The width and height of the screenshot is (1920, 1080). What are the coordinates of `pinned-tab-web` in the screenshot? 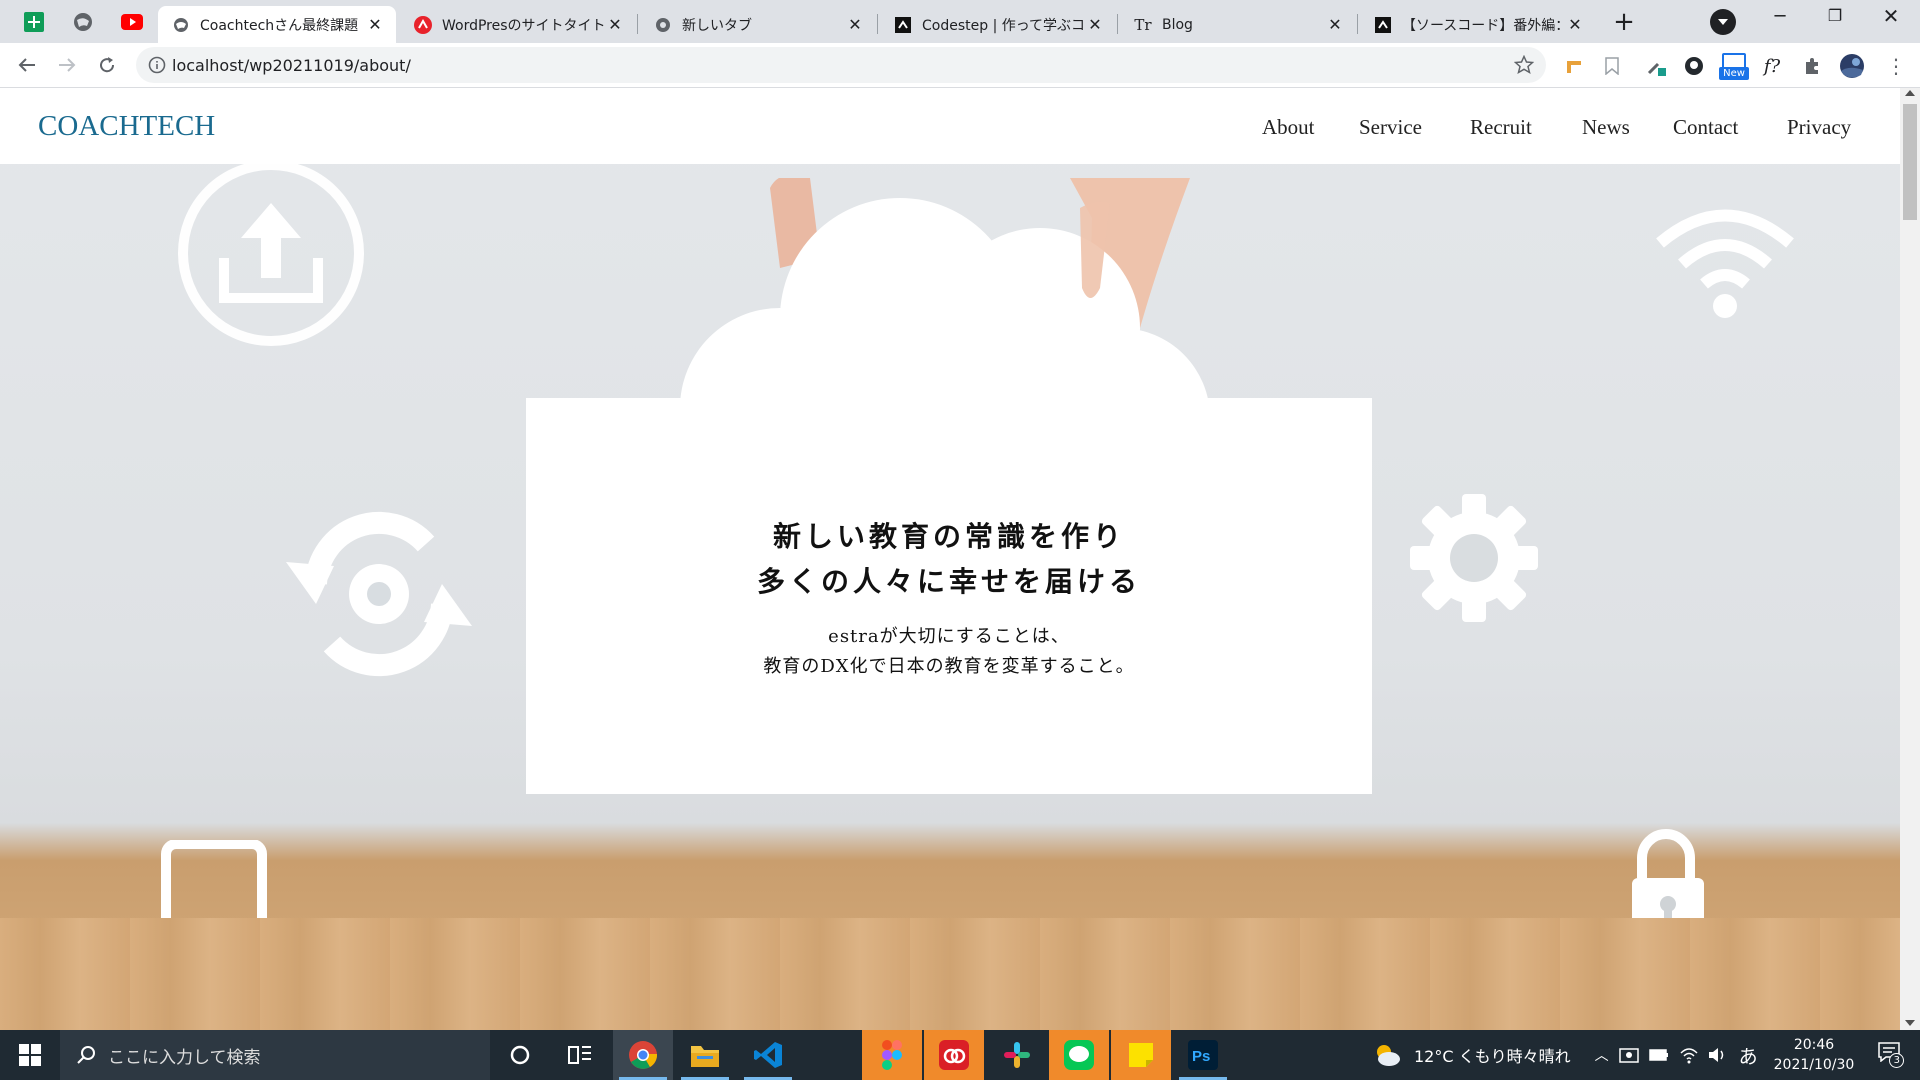 It's located at (83, 22).